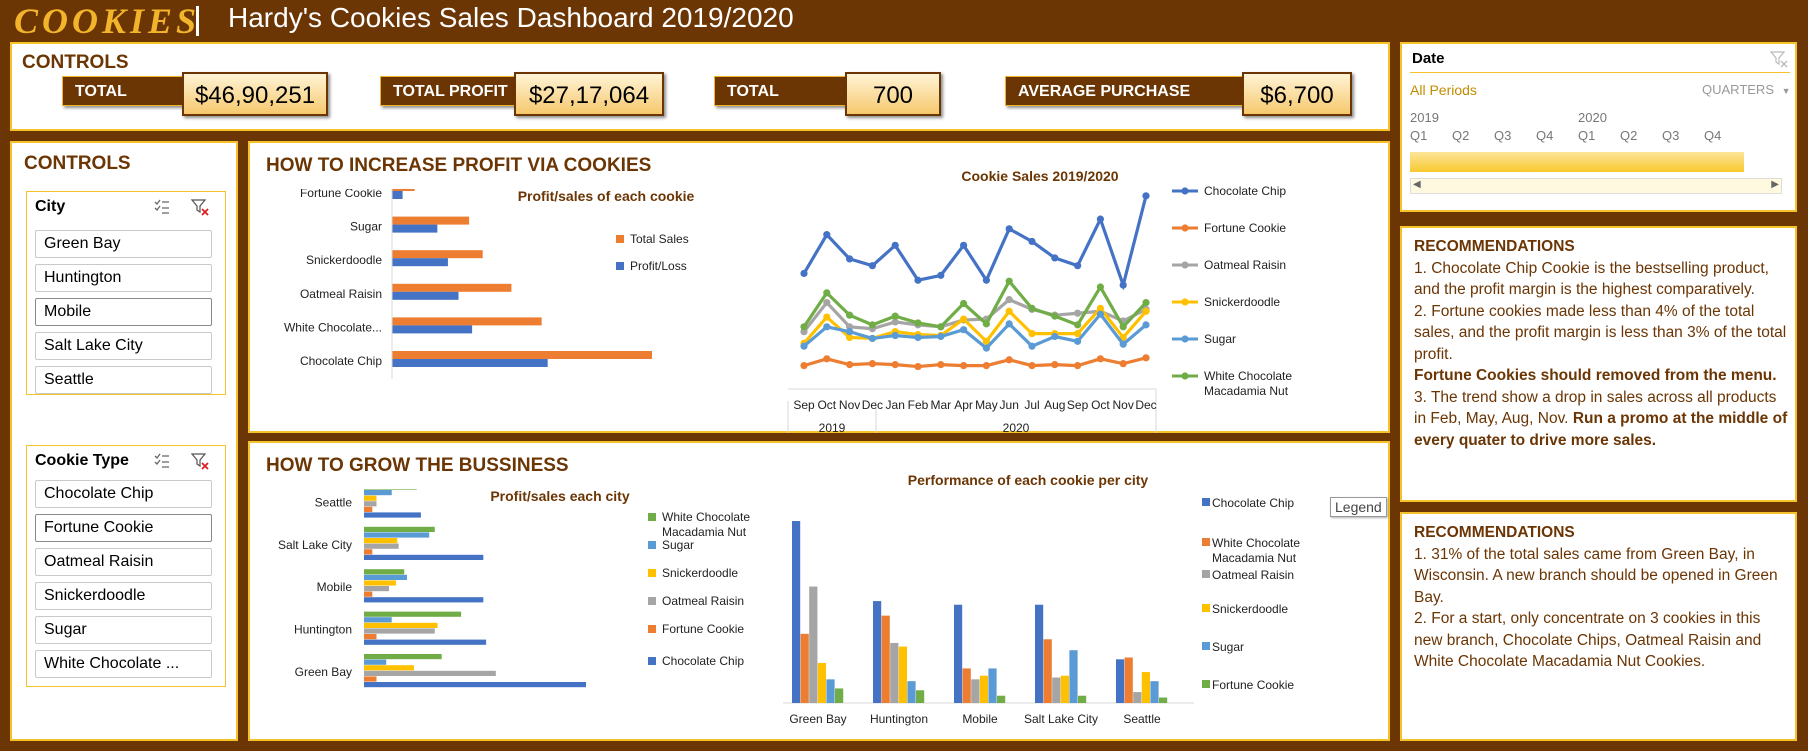 The height and width of the screenshot is (751, 1808). Describe the element at coordinates (50, 206) in the screenshot. I see `city-slicer-title: City` at that location.